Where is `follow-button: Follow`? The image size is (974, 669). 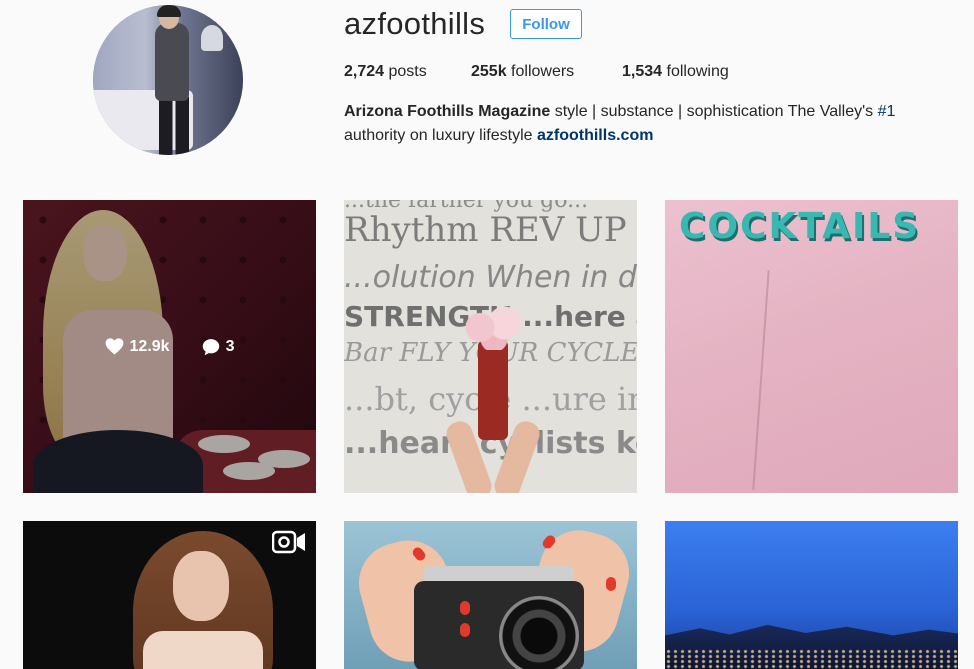
follow-button: Follow is located at coordinates (546, 24).